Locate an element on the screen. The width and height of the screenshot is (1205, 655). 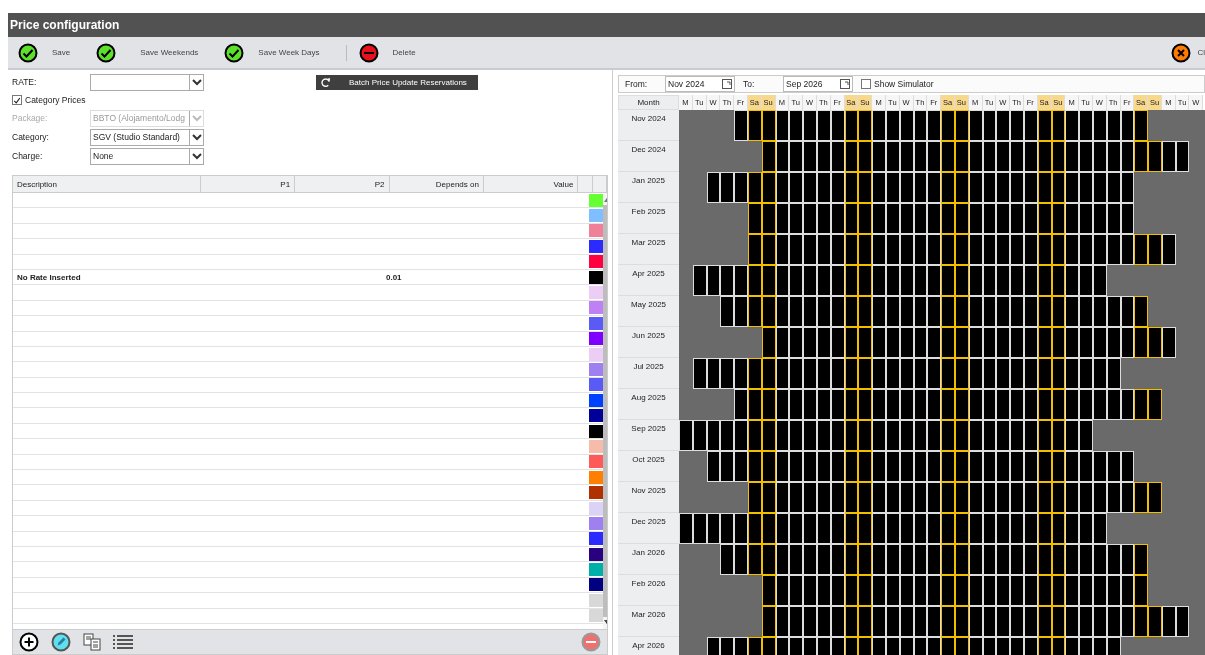
month-label: Dec 2025 is located at coordinates (648, 522).